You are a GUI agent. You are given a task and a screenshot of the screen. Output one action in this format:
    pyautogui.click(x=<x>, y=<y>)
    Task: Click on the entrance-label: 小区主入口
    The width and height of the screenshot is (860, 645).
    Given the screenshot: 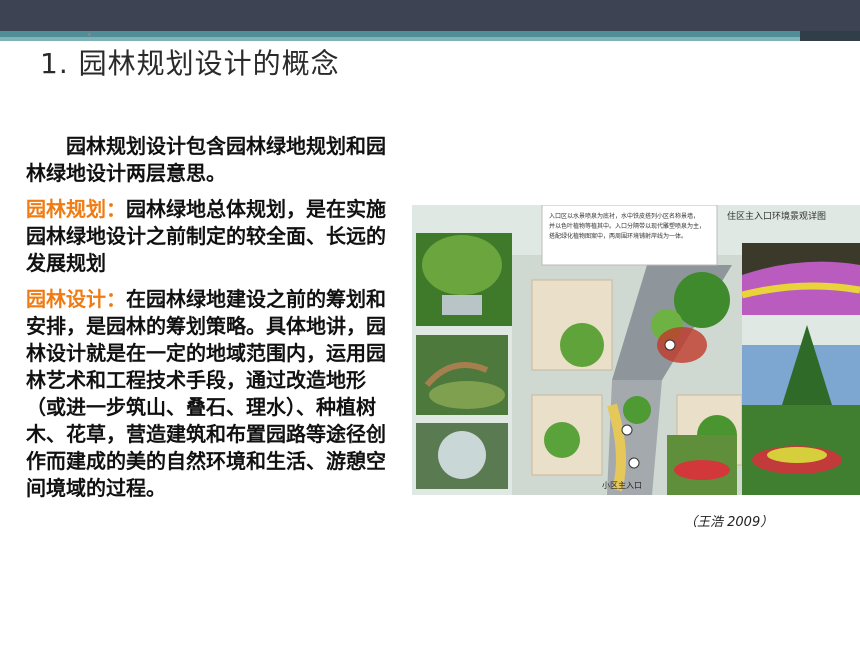 What is the action you would take?
    pyautogui.click(x=622, y=485)
    